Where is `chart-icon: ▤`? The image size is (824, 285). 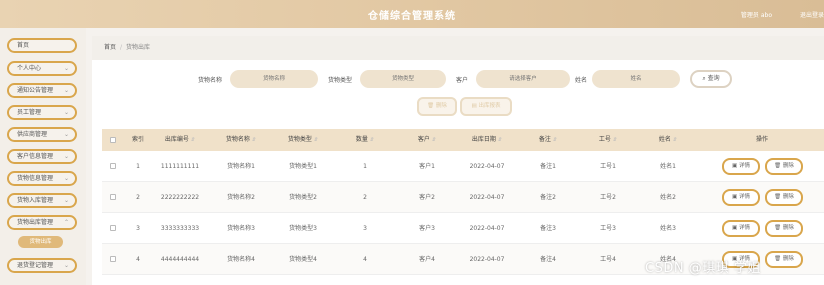 chart-icon: ▤ is located at coordinates (474, 106).